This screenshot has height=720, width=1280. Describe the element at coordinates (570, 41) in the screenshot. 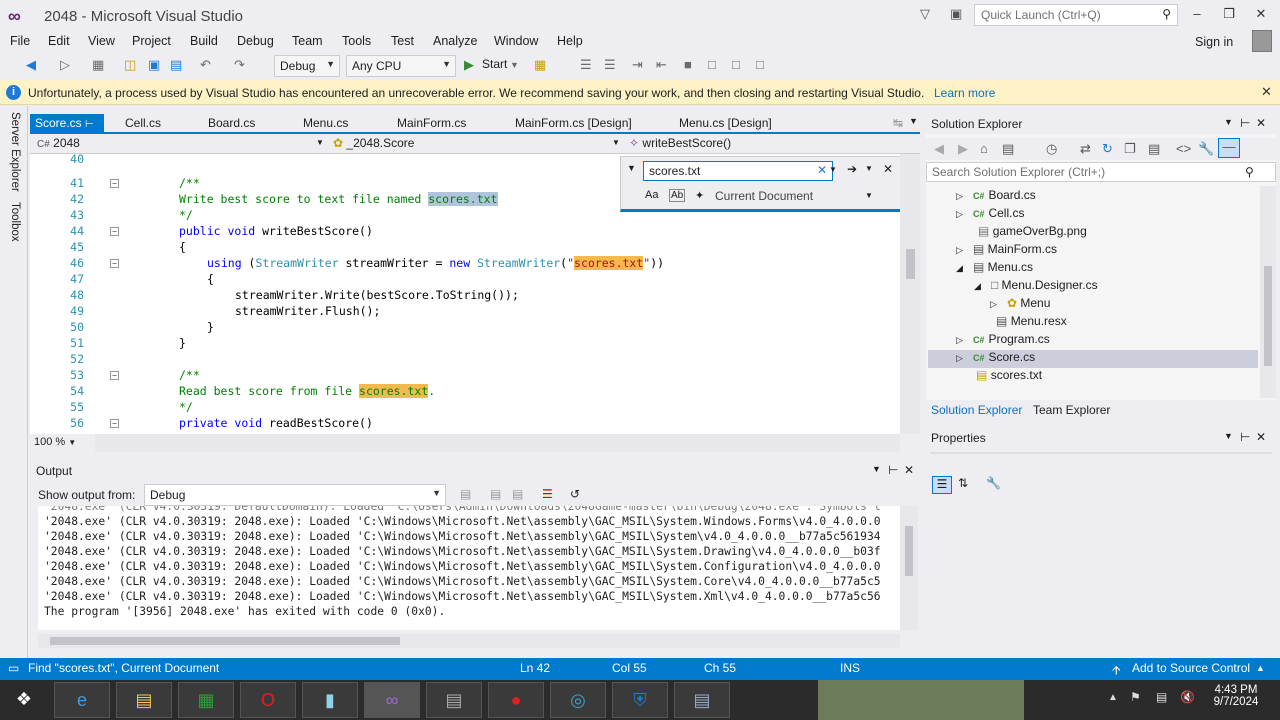

I see `menu-help: Help` at that location.